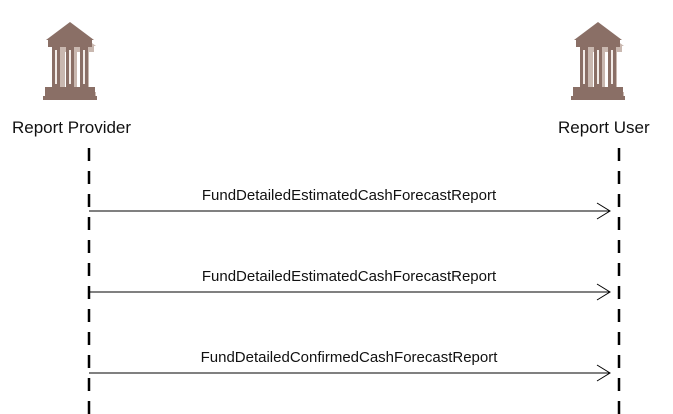  Describe the element at coordinates (349, 357) in the screenshot. I see `message-label-3: FundDetailedConfirmedCashForecastReport` at that location.